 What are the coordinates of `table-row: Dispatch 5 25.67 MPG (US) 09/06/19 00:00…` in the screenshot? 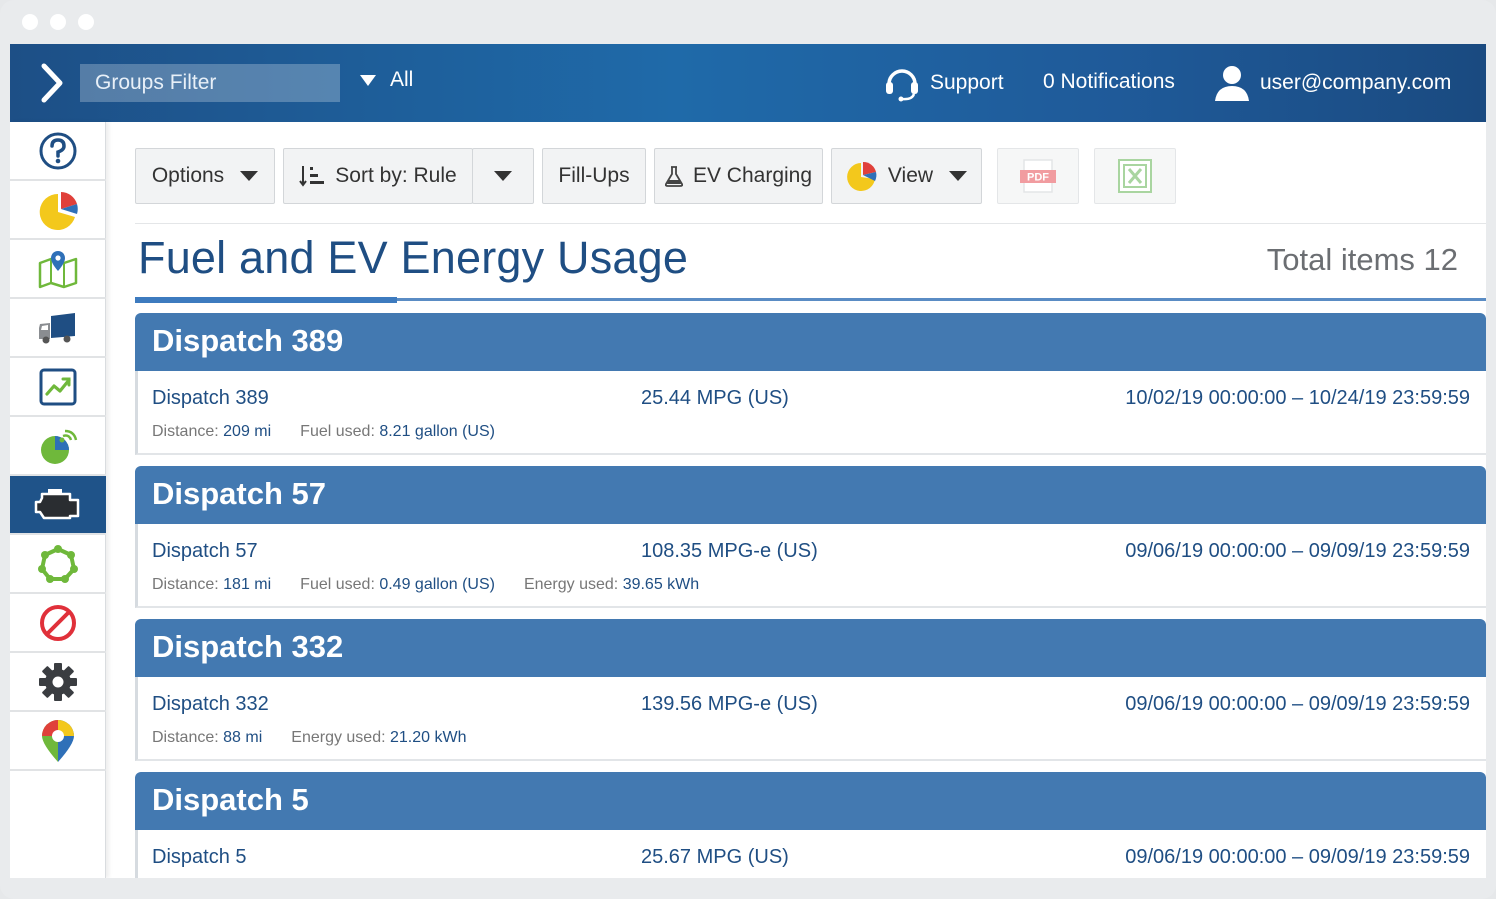 It's located at (810, 854).